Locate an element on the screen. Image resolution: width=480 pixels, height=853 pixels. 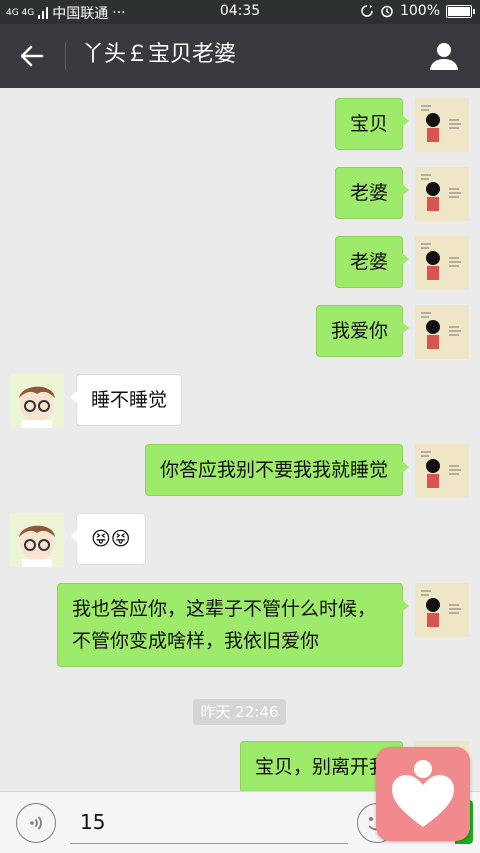
chat-info-button is located at coordinates (444, 56).